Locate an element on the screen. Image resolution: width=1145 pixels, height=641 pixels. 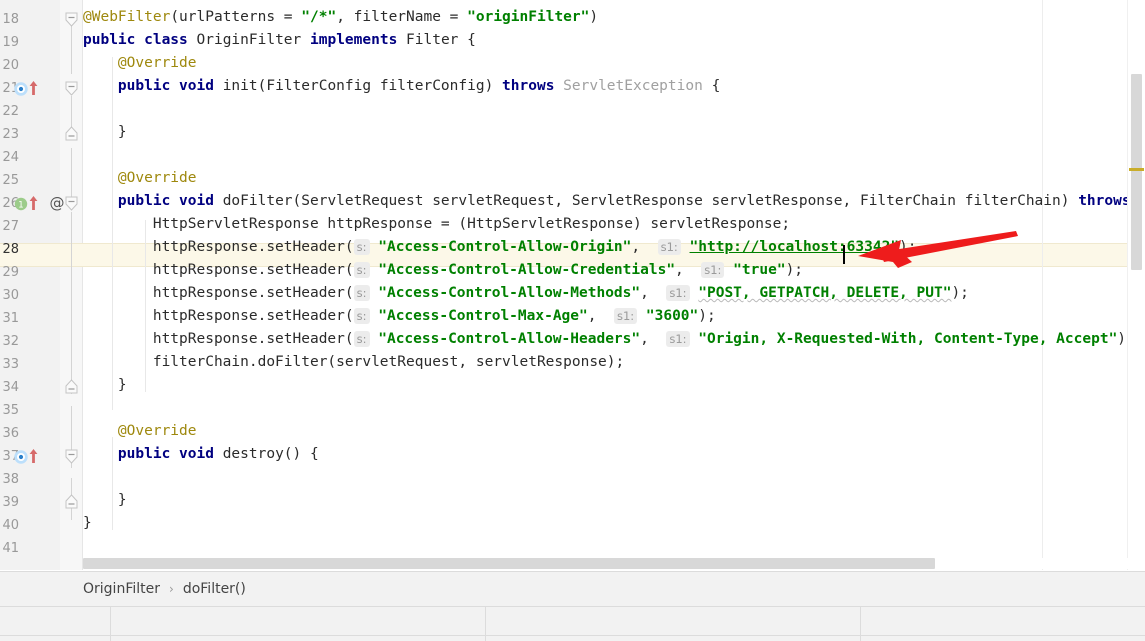
breadcrumb-item-2: doFilter() is located at coordinates (214, 589).